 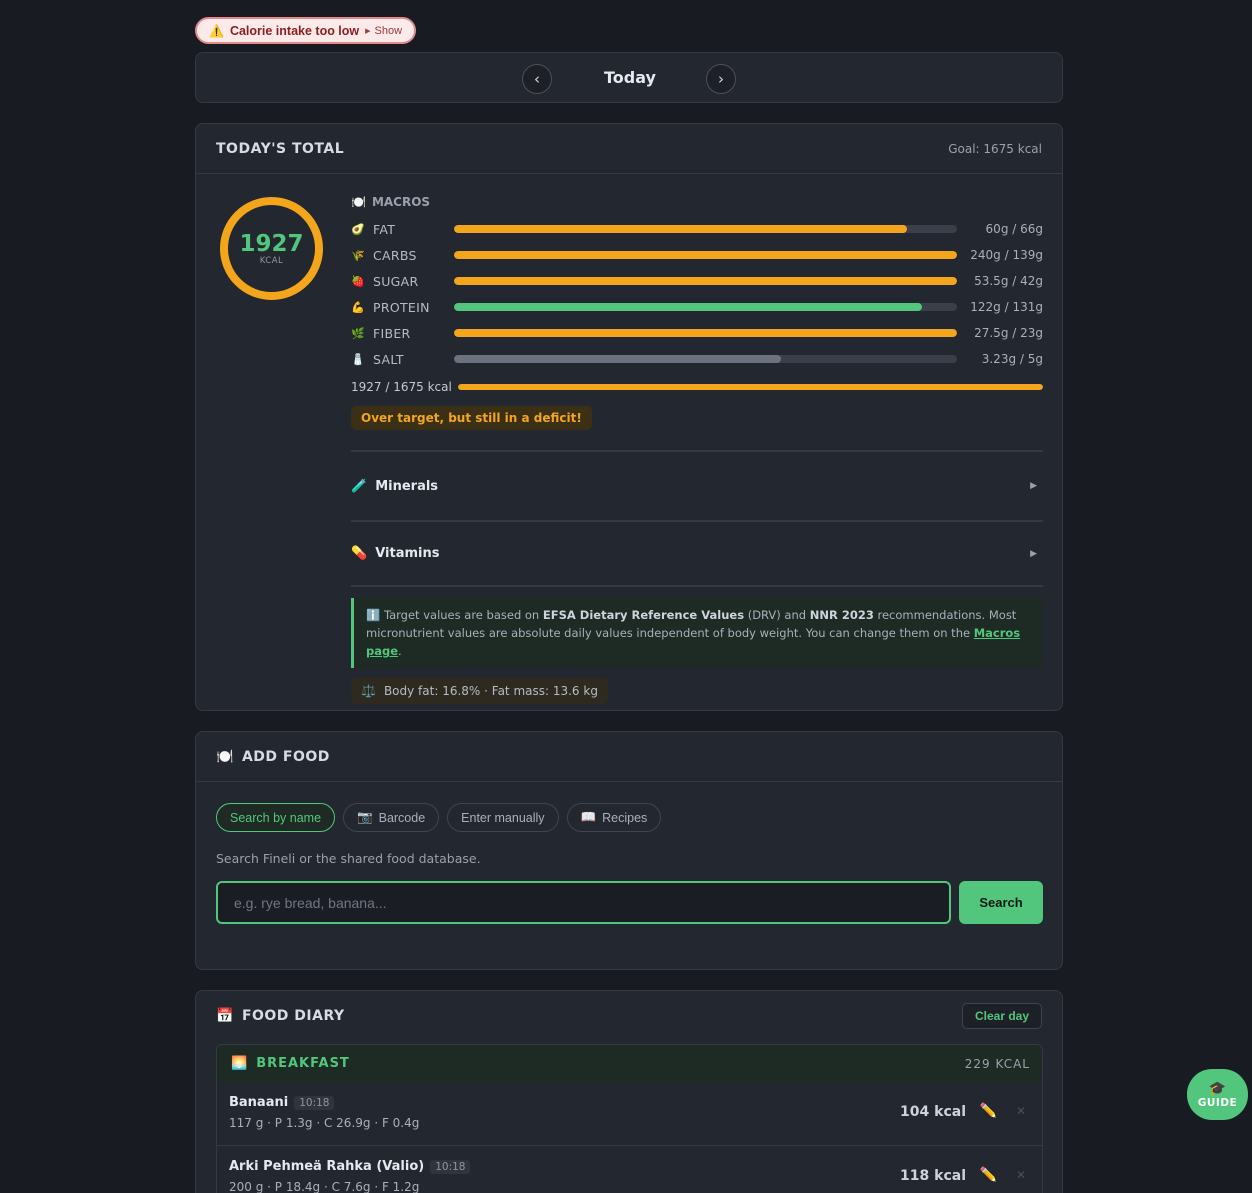 I want to click on macro-row-carbs: 🌾 CARBS 240g / 139g, so click(x=697, y=255).